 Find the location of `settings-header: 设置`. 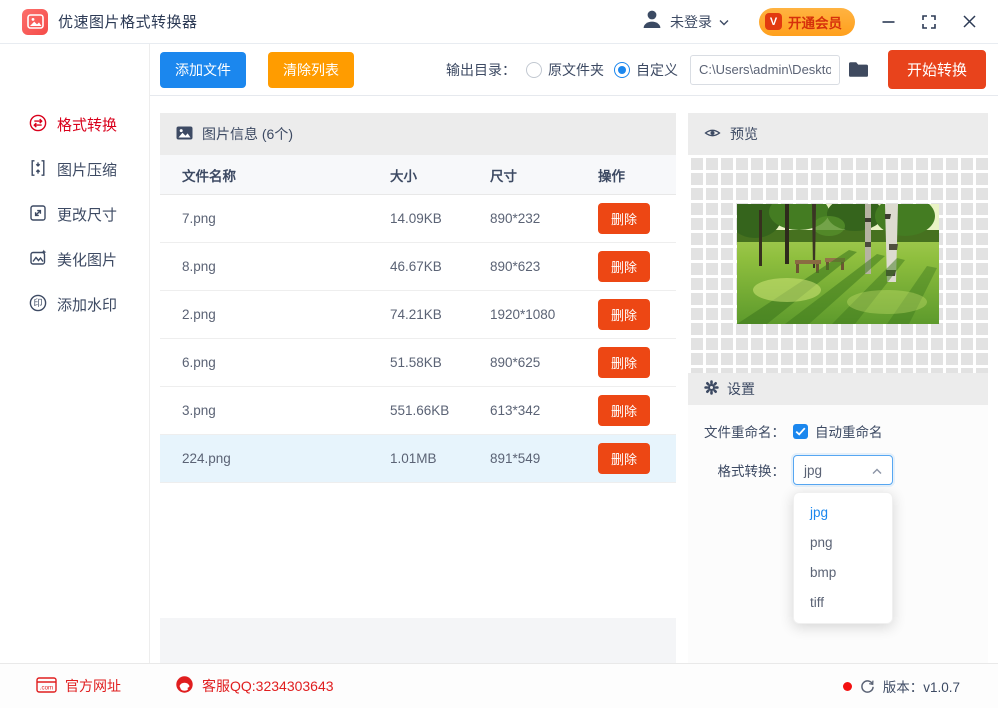

settings-header: 设置 is located at coordinates (838, 389).